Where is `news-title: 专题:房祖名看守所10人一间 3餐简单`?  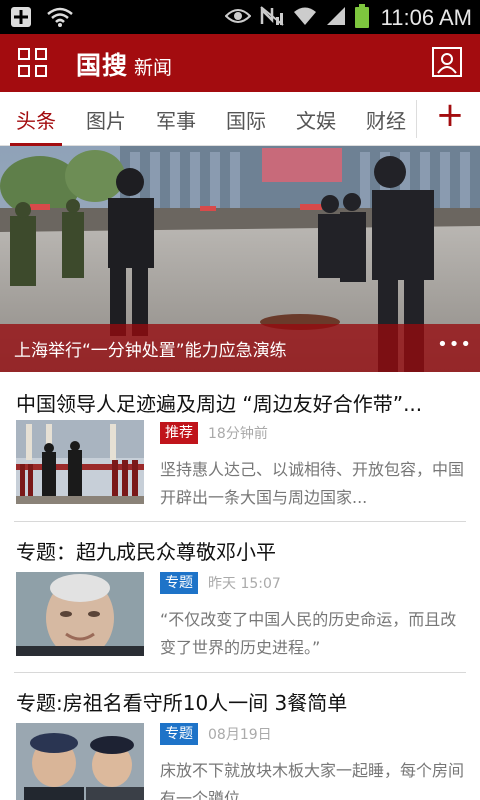 news-title: 专题:房祖名看守所10人一间 3餐简单 is located at coordinates (241, 701).